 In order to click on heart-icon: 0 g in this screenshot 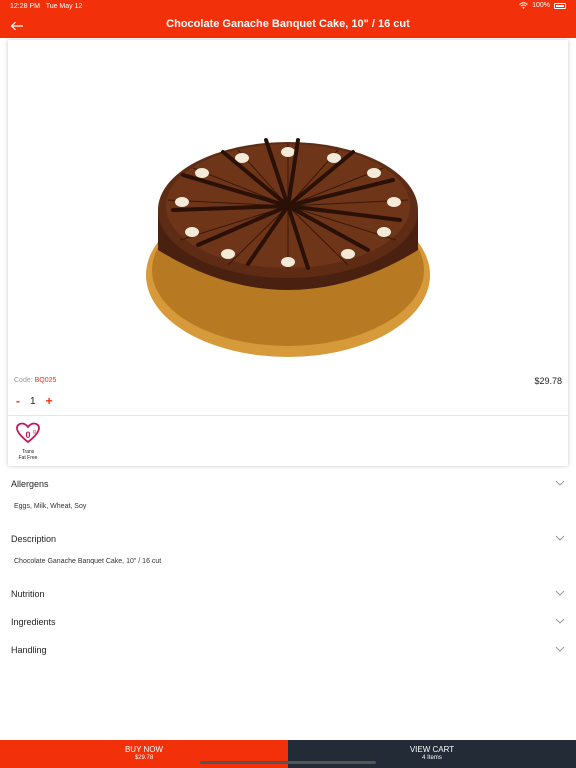, I will do `click(28, 433)`.